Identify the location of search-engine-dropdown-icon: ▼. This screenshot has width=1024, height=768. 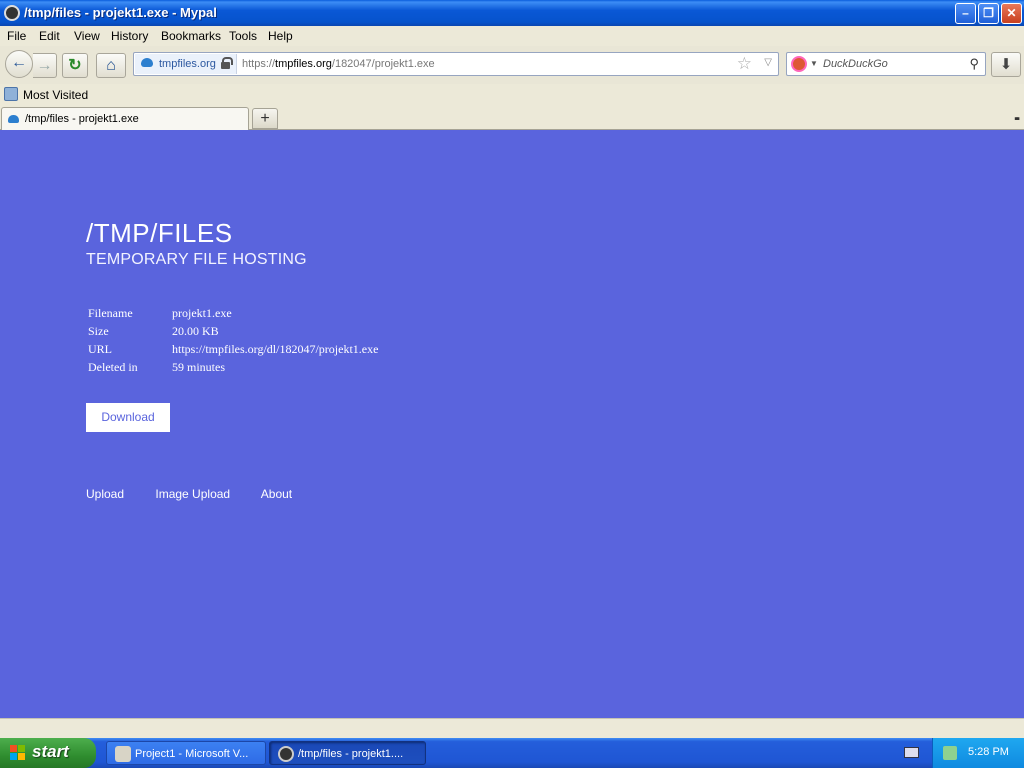
(814, 63).